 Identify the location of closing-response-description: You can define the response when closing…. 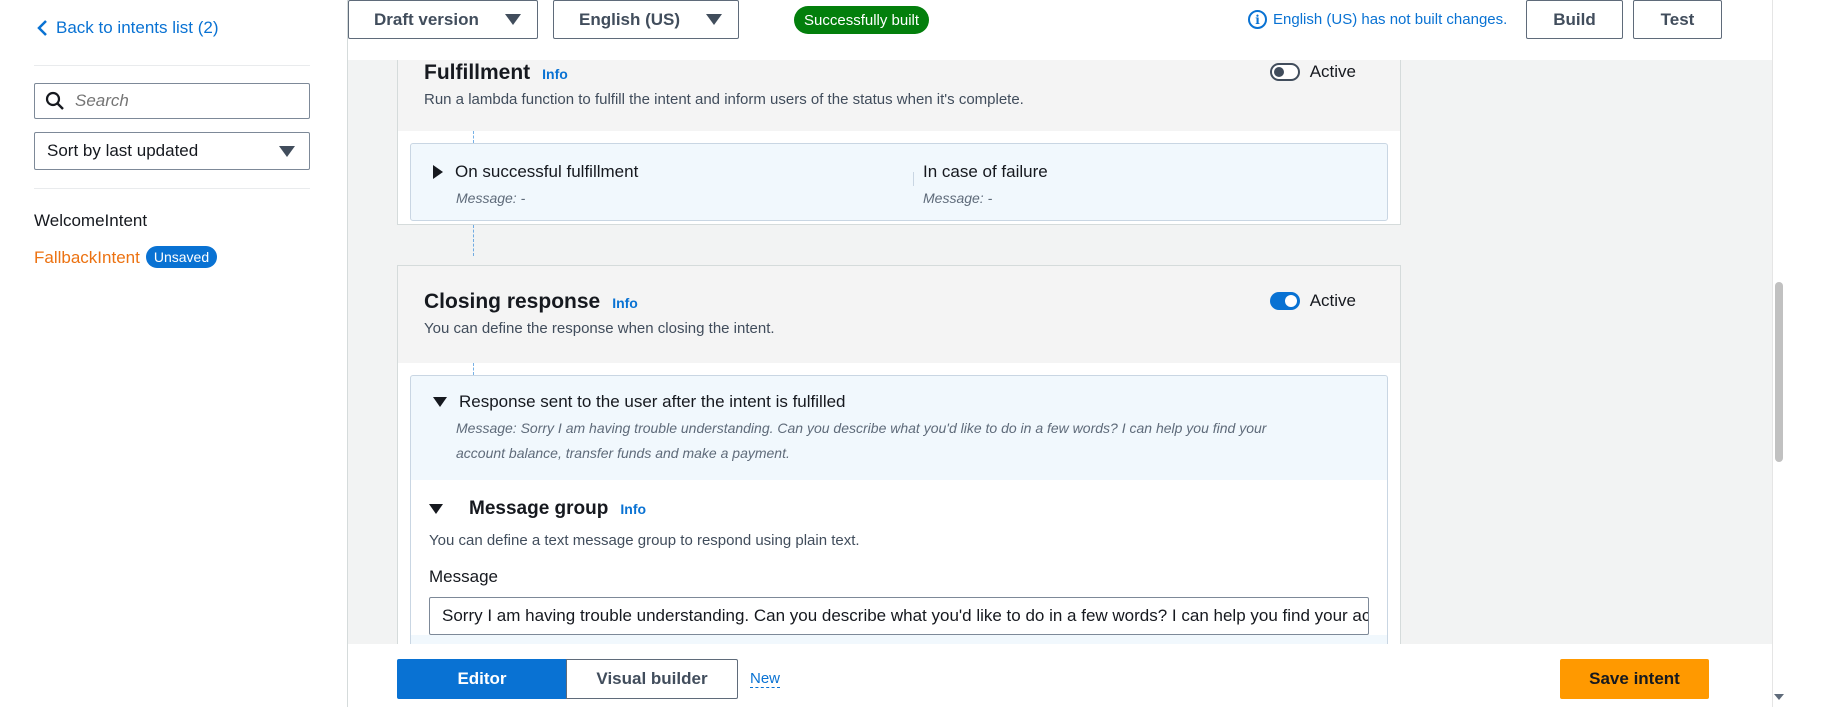
(599, 328).